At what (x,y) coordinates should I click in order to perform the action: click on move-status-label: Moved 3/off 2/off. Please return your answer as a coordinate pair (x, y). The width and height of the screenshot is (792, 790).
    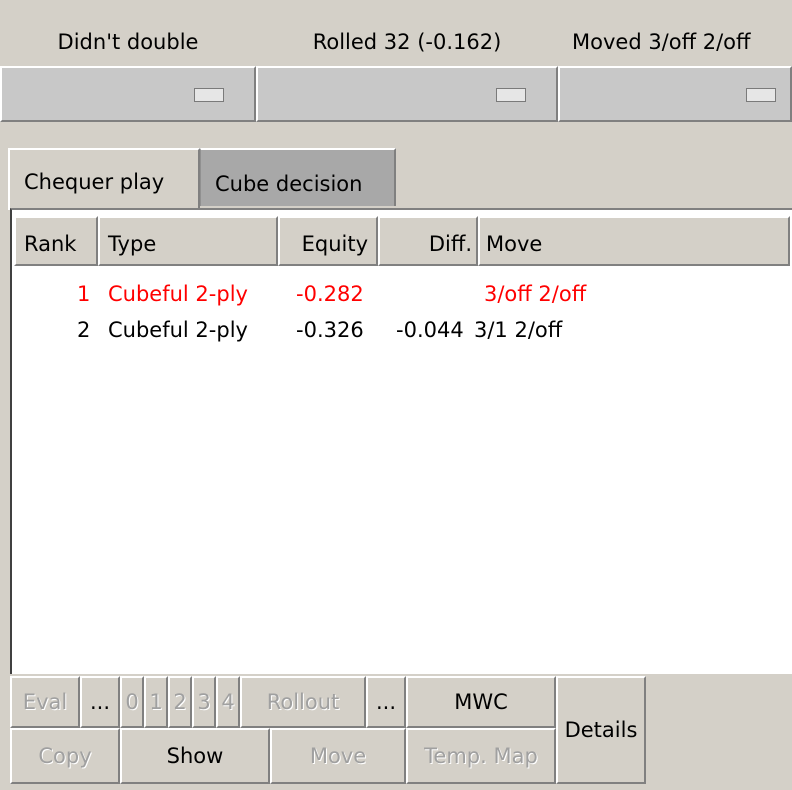
    Looking at the image, I should click on (661, 42).